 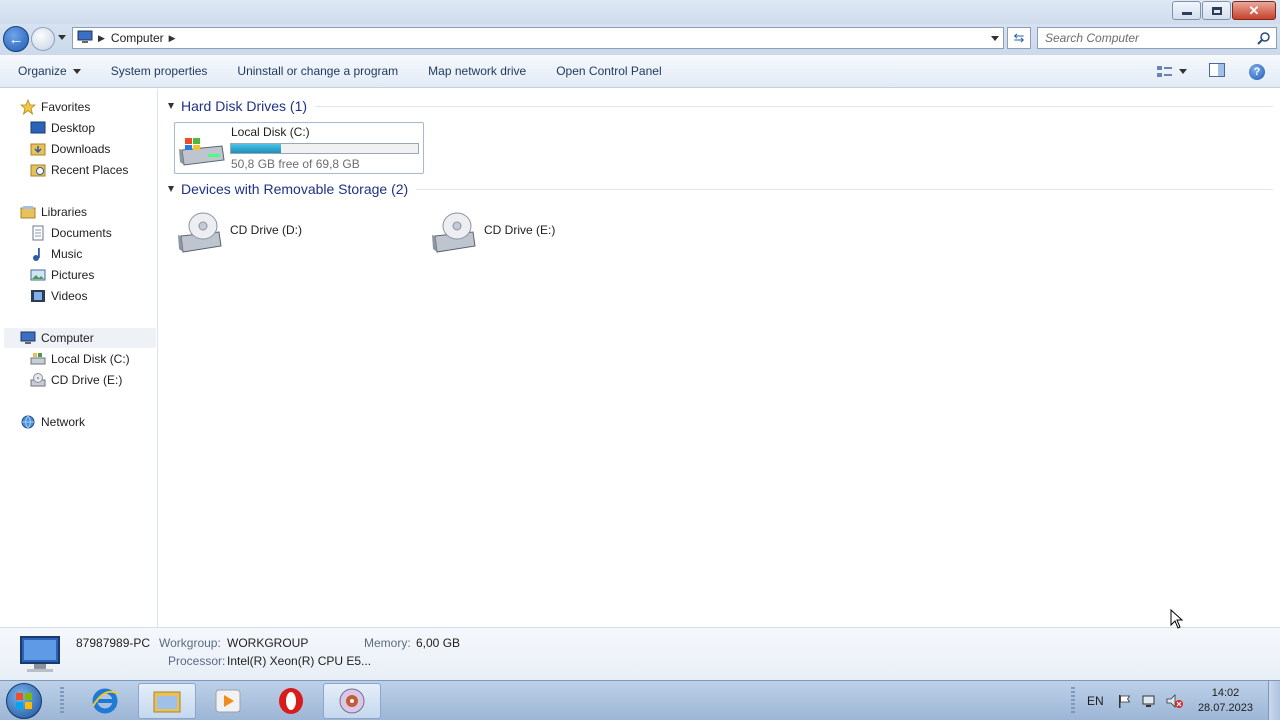 What do you see at coordinates (197, 661) in the screenshot?
I see `processor-label: Processor:` at bounding box center [197, 661].